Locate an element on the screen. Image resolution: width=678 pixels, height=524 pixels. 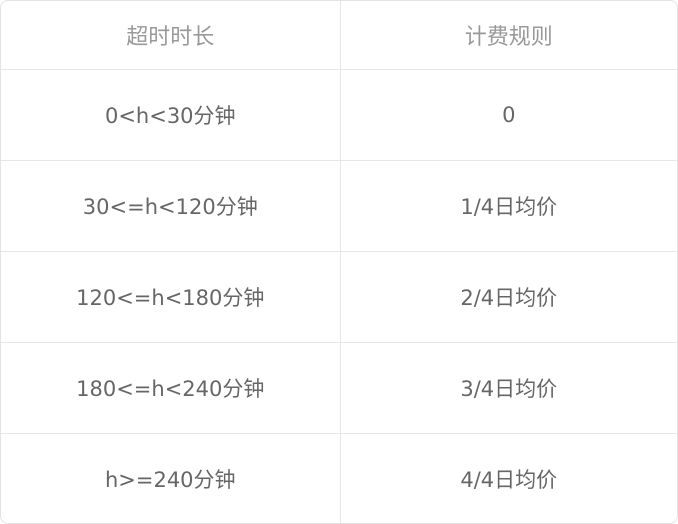
rule-cell: 1/4日均价 is located at coordinates (508, 206).